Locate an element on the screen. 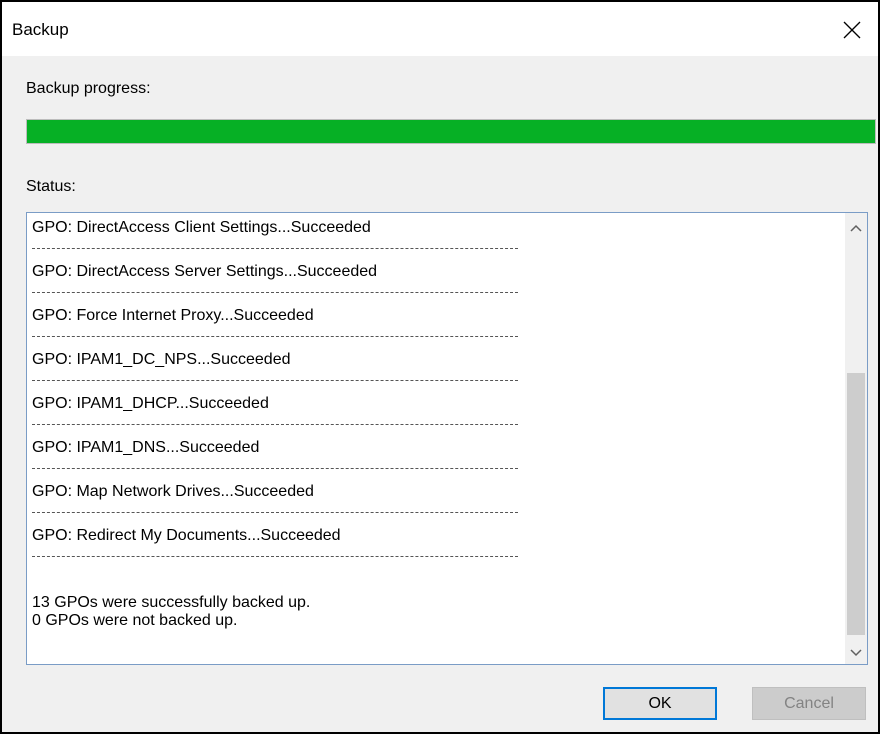  status-entry: GPO: Redirect My Documents...Succeeded is located at coordinates (437, 543).